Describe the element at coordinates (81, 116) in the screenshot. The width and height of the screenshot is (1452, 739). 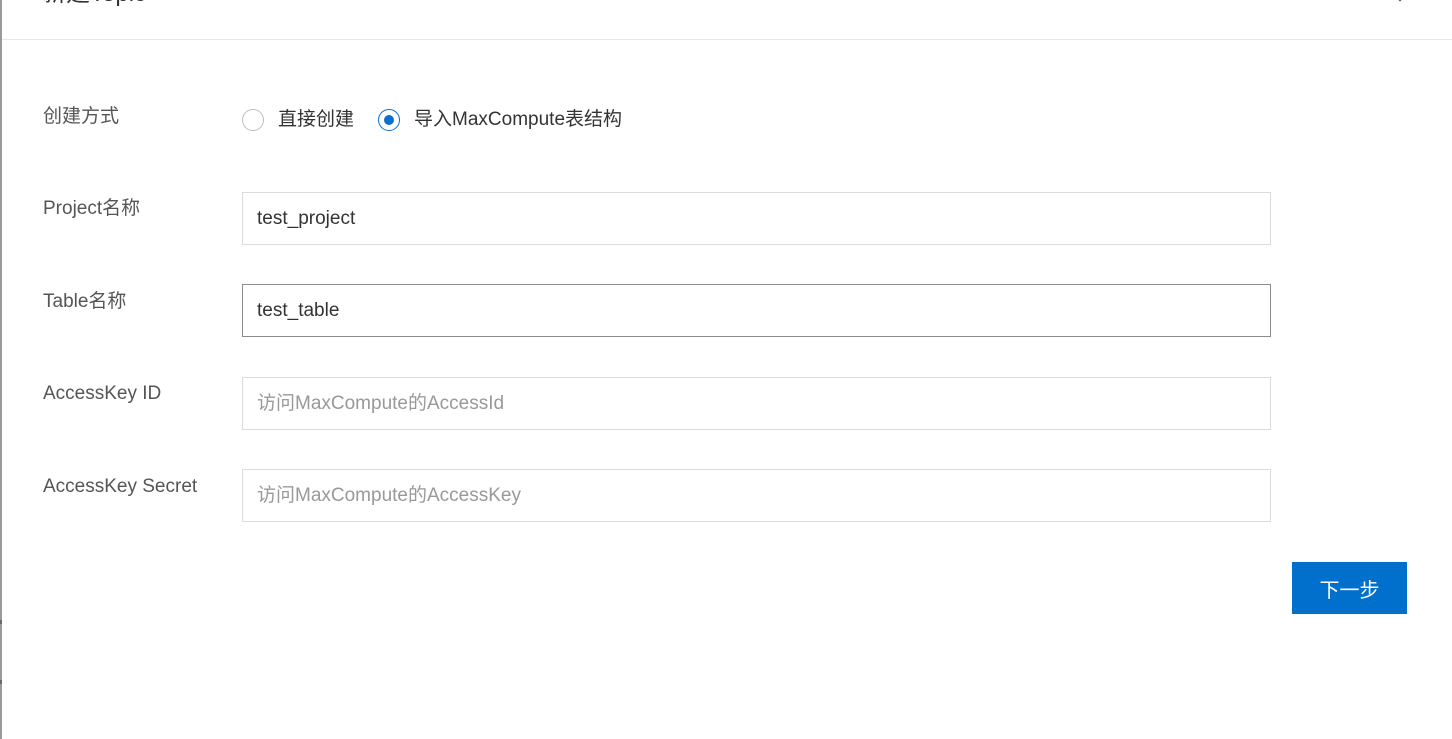
I see `creation-method-label: 创建方式` at that location.